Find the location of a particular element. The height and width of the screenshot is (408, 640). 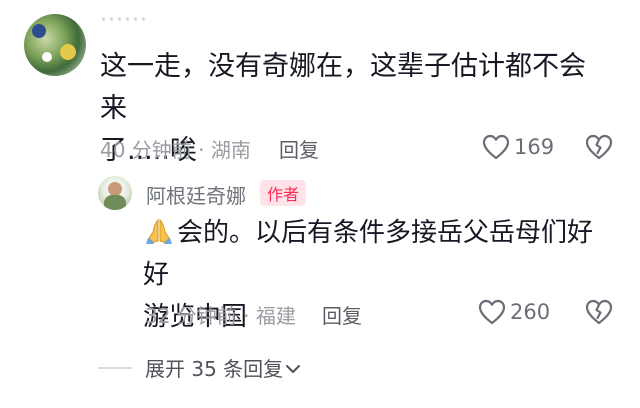

reply-timestamp-location: 32 分钟前 · 福建 is located at coordinates (220, 316).